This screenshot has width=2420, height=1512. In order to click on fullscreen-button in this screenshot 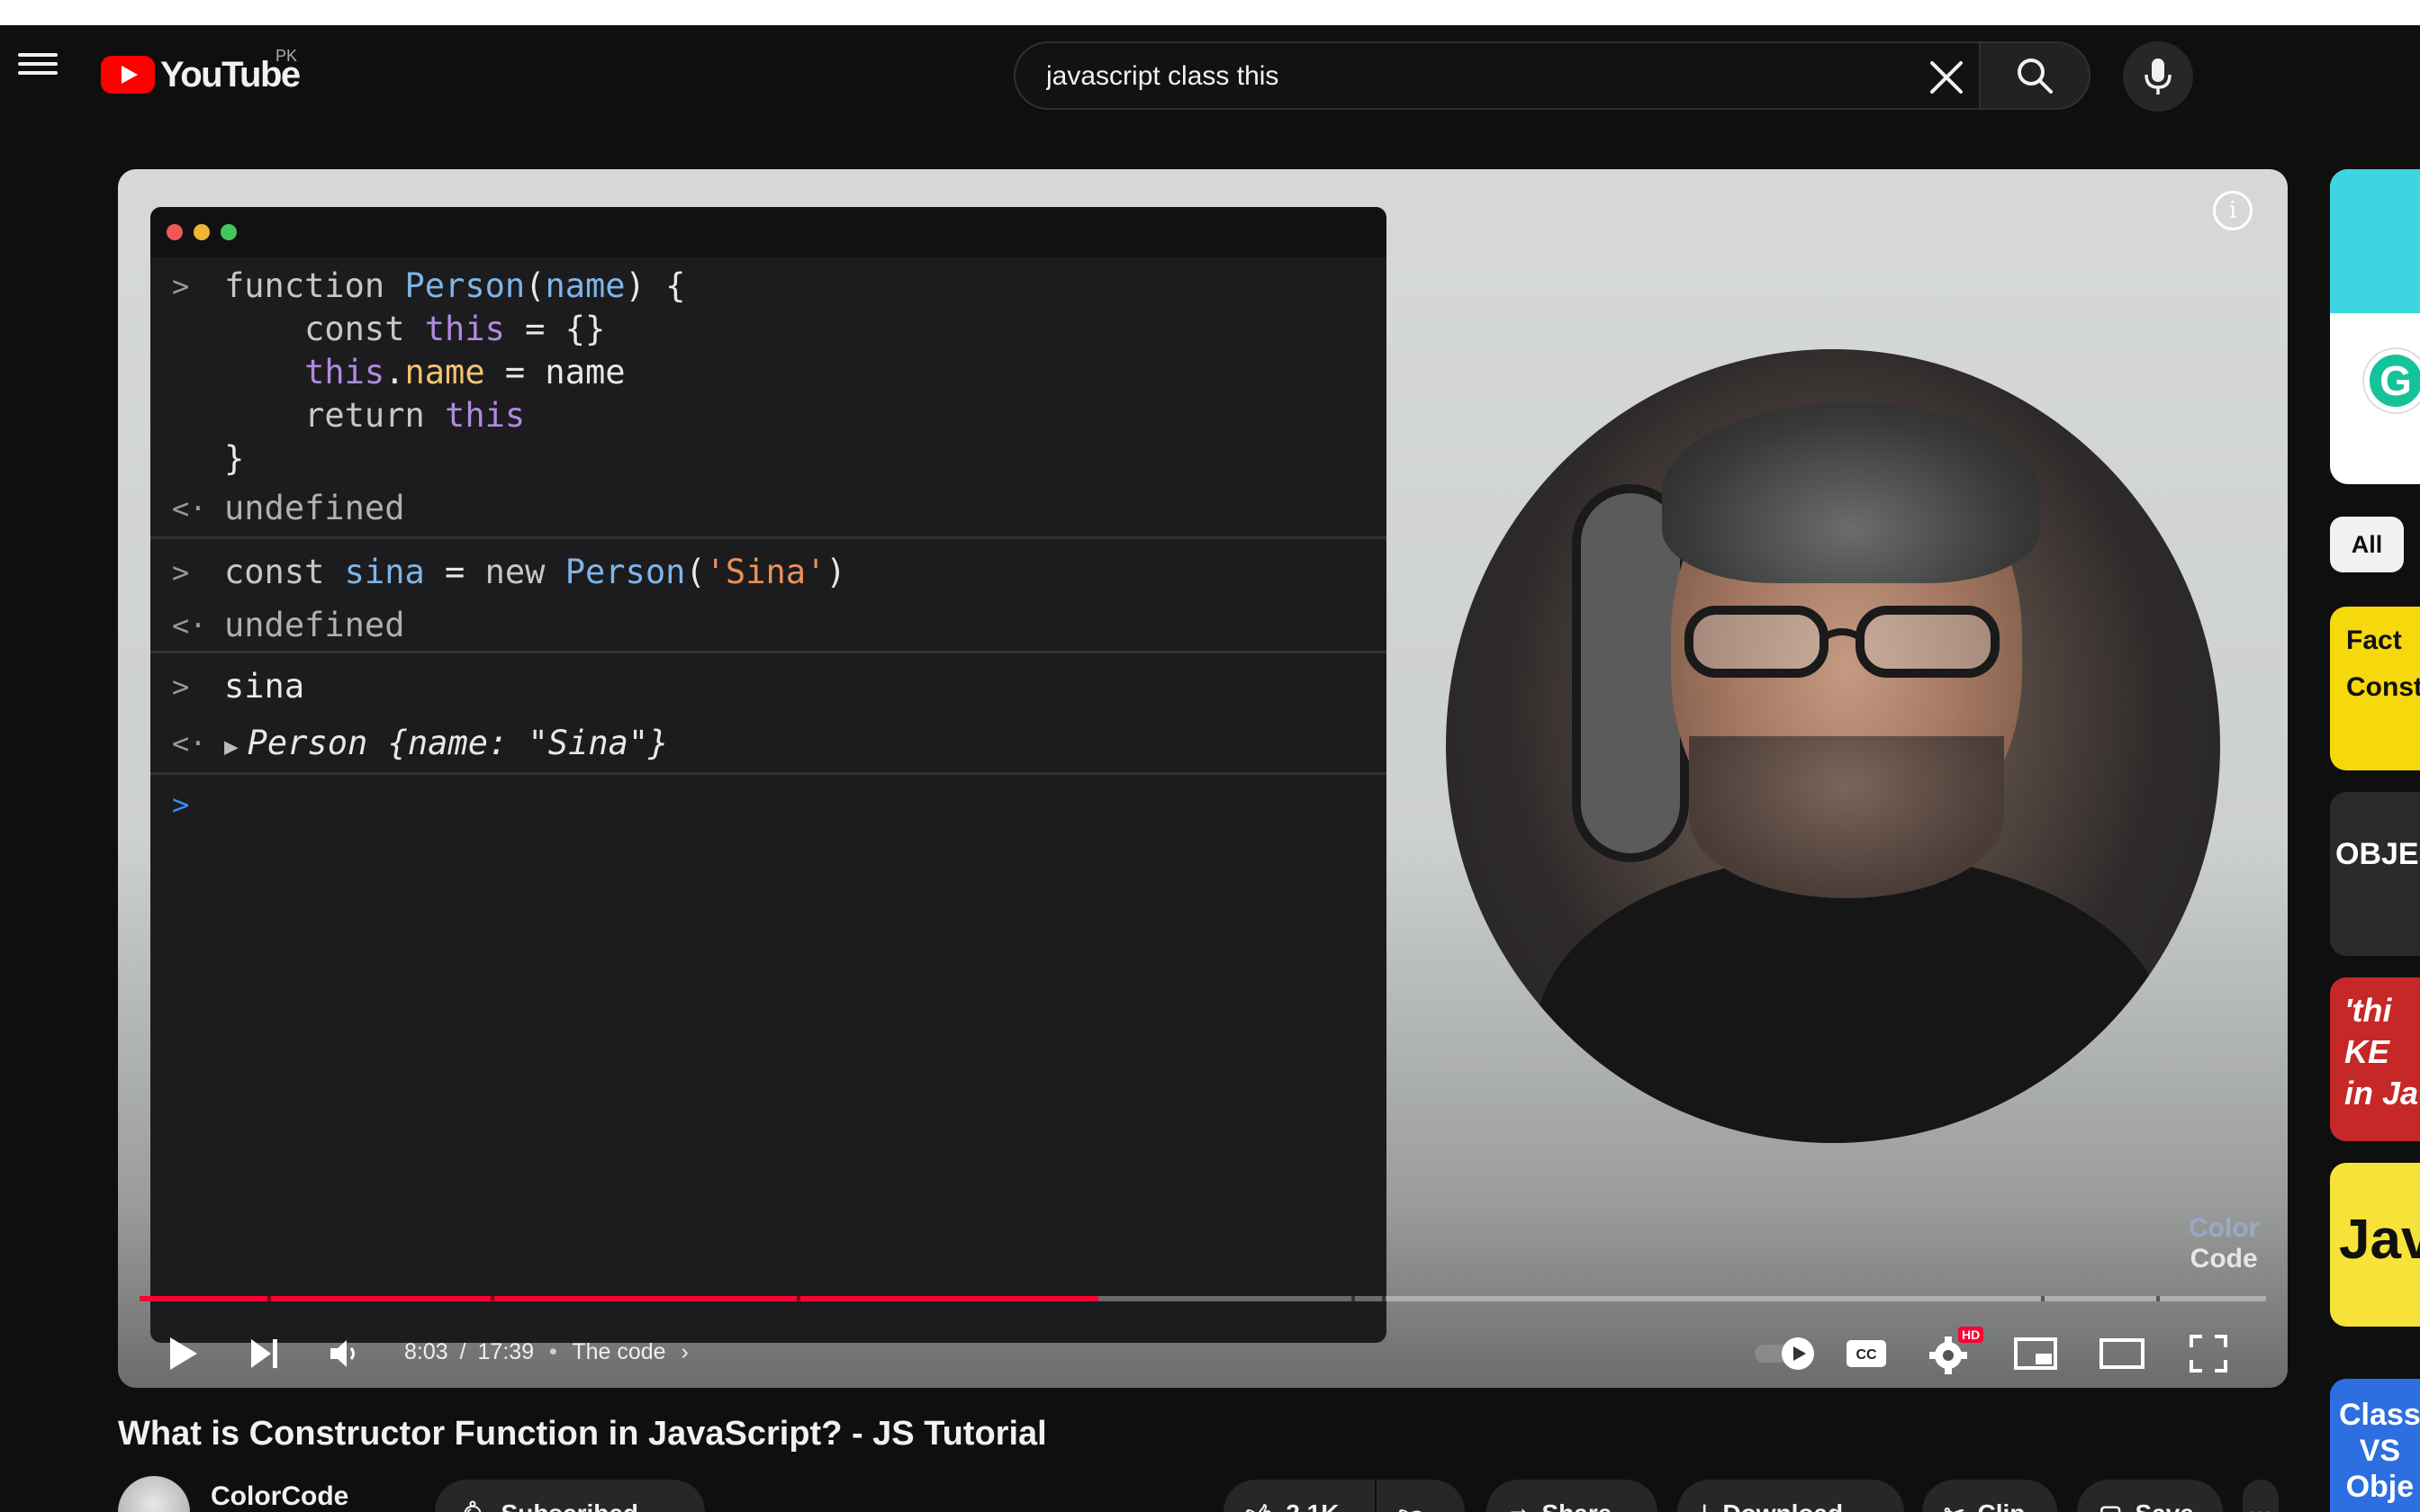, I will do `click(2208, 1354)`.